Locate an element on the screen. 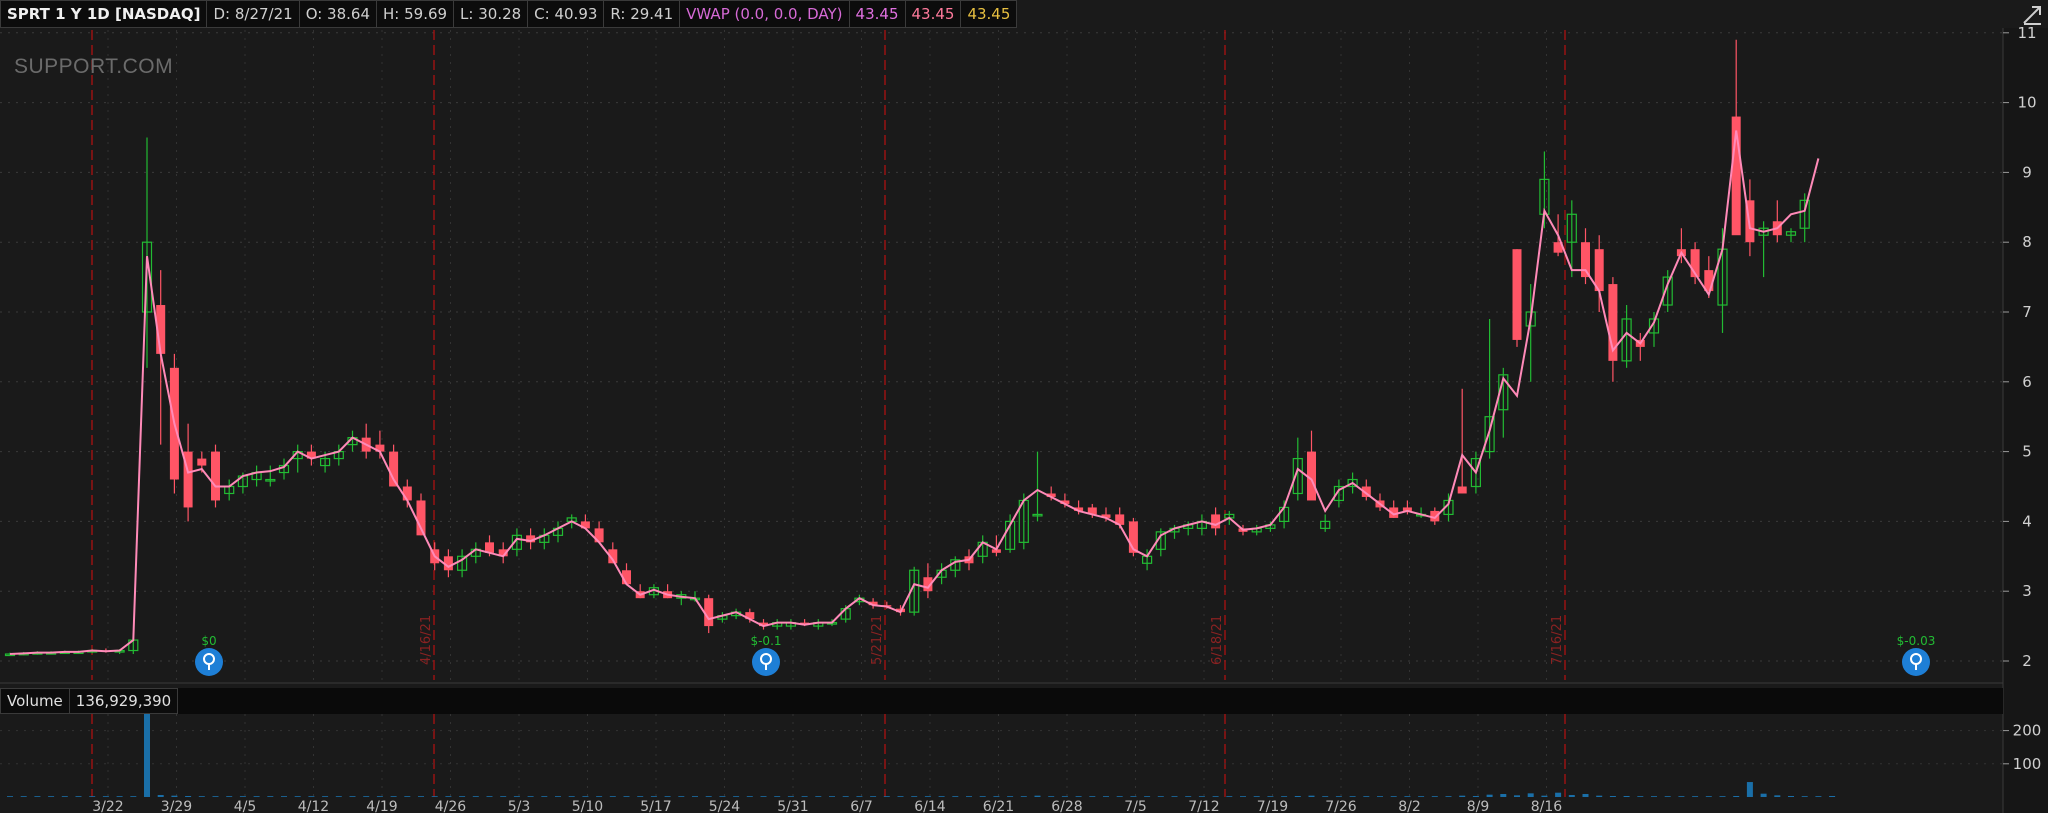 The image size is (2048, 813). date-tick-label: 8/2 is located at coordinates (1409, 806).